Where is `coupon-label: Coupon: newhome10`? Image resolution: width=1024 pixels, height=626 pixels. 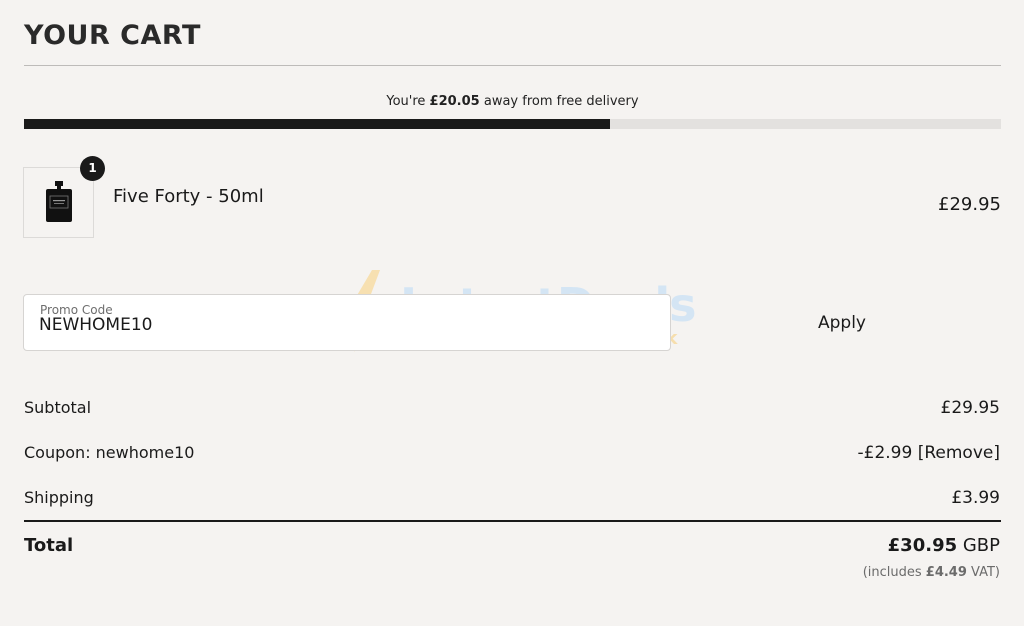
coupon-label: Coupon: newhome10 is located at coordinates (109, 452).